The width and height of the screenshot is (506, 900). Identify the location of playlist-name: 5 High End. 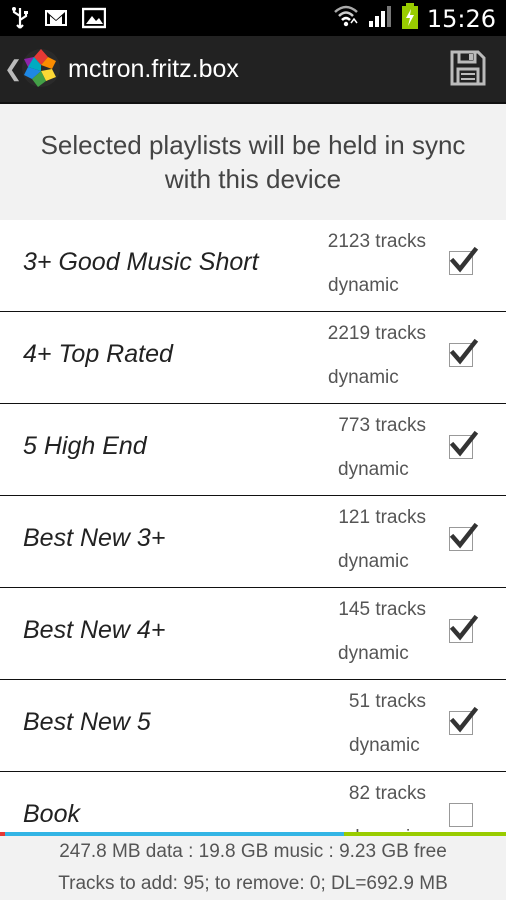
(85, 446).